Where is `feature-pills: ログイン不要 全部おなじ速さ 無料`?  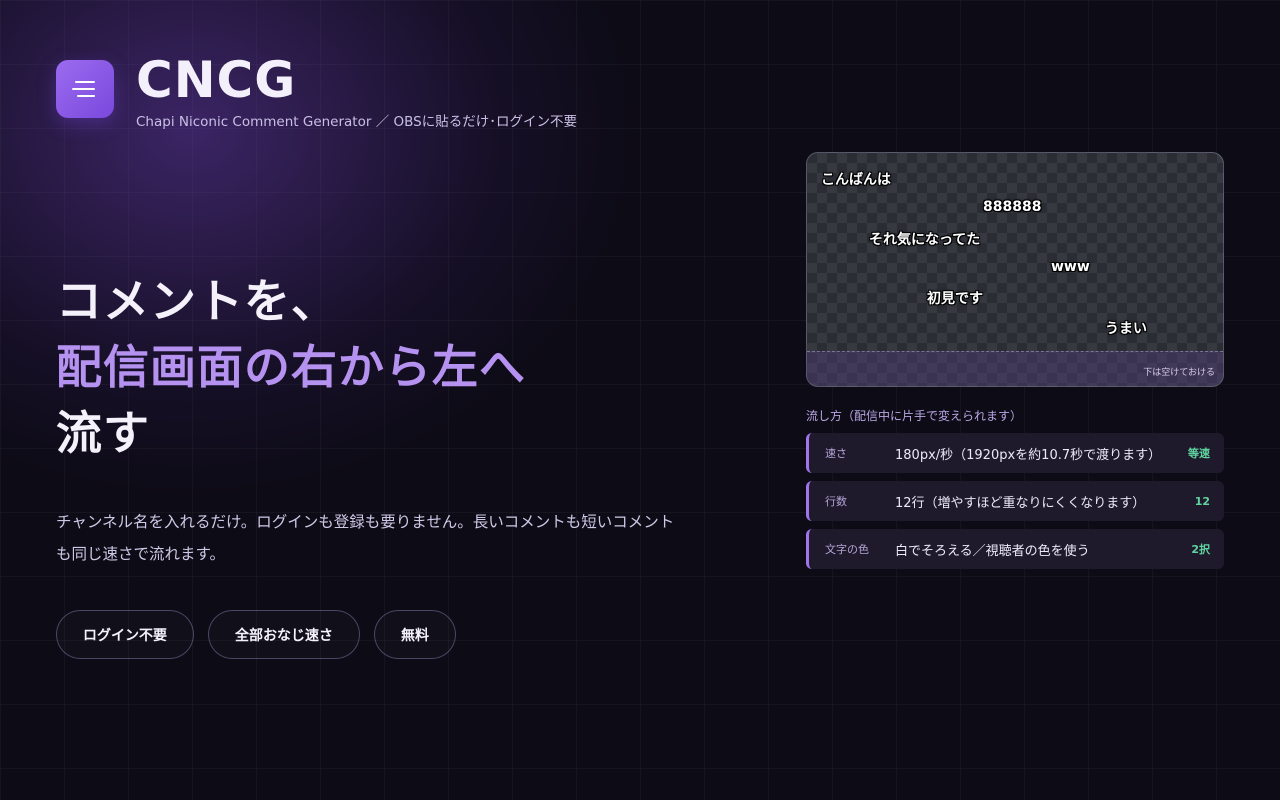
feature-pills: ログイン不要 全部おなじ速さ 無料 is located at coordinates (256, 634).